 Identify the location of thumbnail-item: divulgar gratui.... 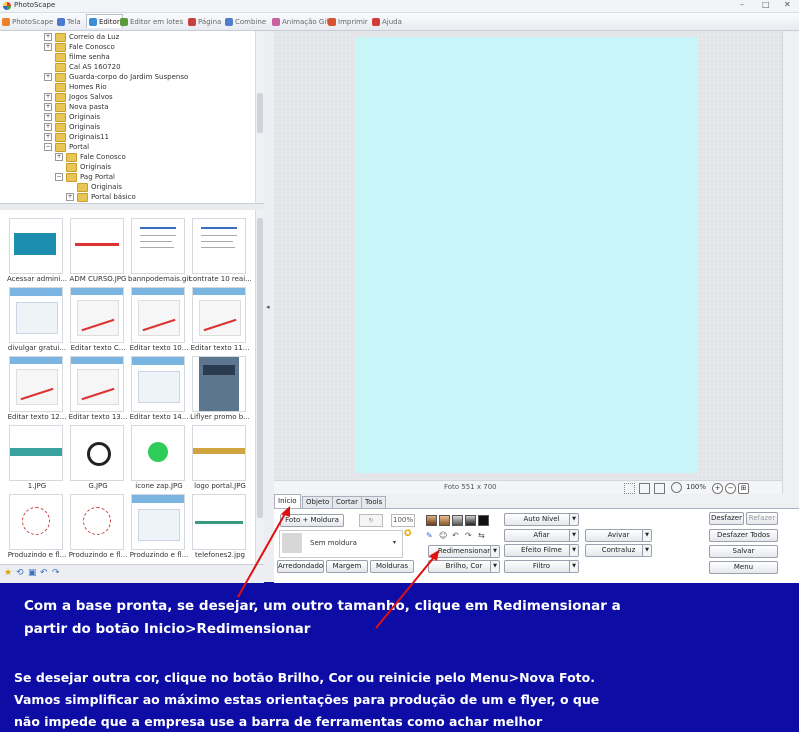
(36, 322).